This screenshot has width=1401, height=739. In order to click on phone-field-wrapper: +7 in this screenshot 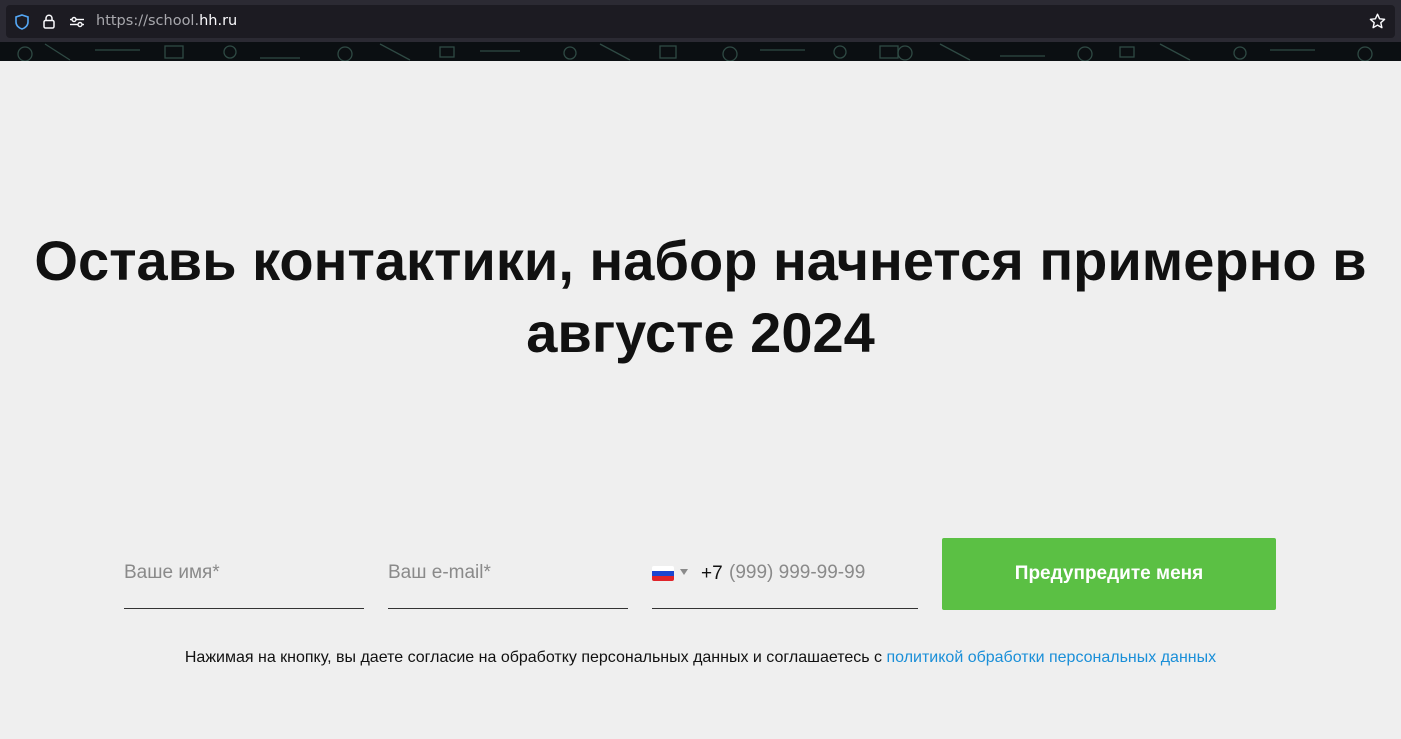, I will do `click(785, 573)`.